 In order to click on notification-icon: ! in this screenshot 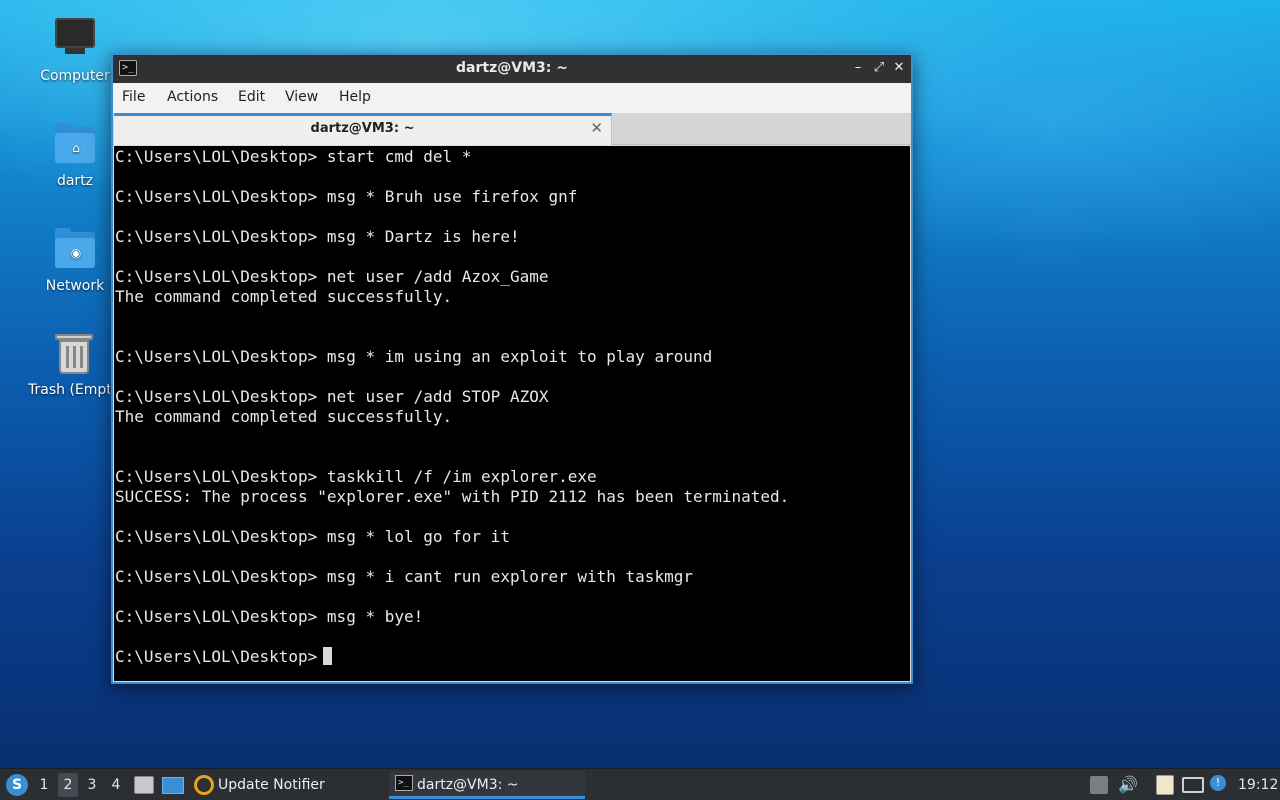, I will do `click(1218, 783)`.